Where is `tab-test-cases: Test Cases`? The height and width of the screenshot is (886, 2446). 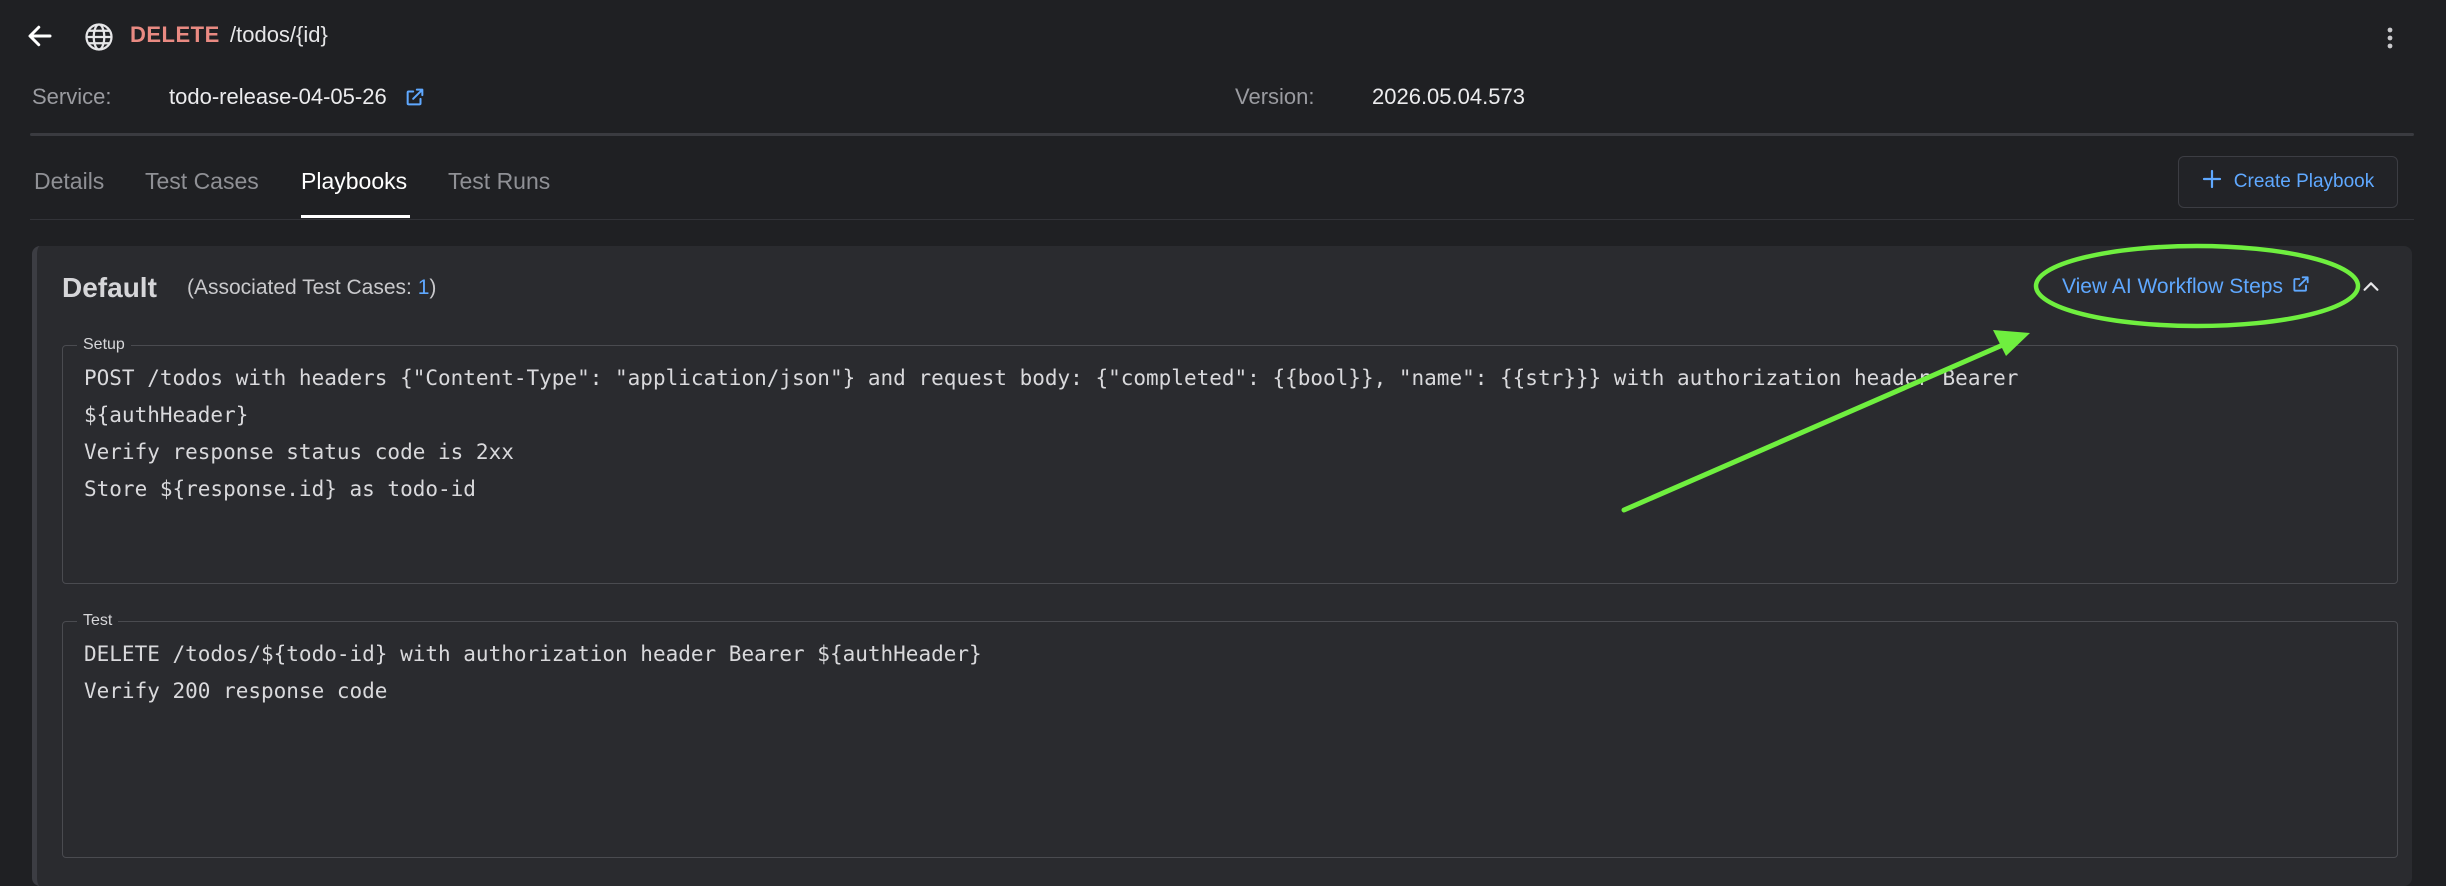
tab-test-cases: Test Cases is located at coordinates (202, 193).